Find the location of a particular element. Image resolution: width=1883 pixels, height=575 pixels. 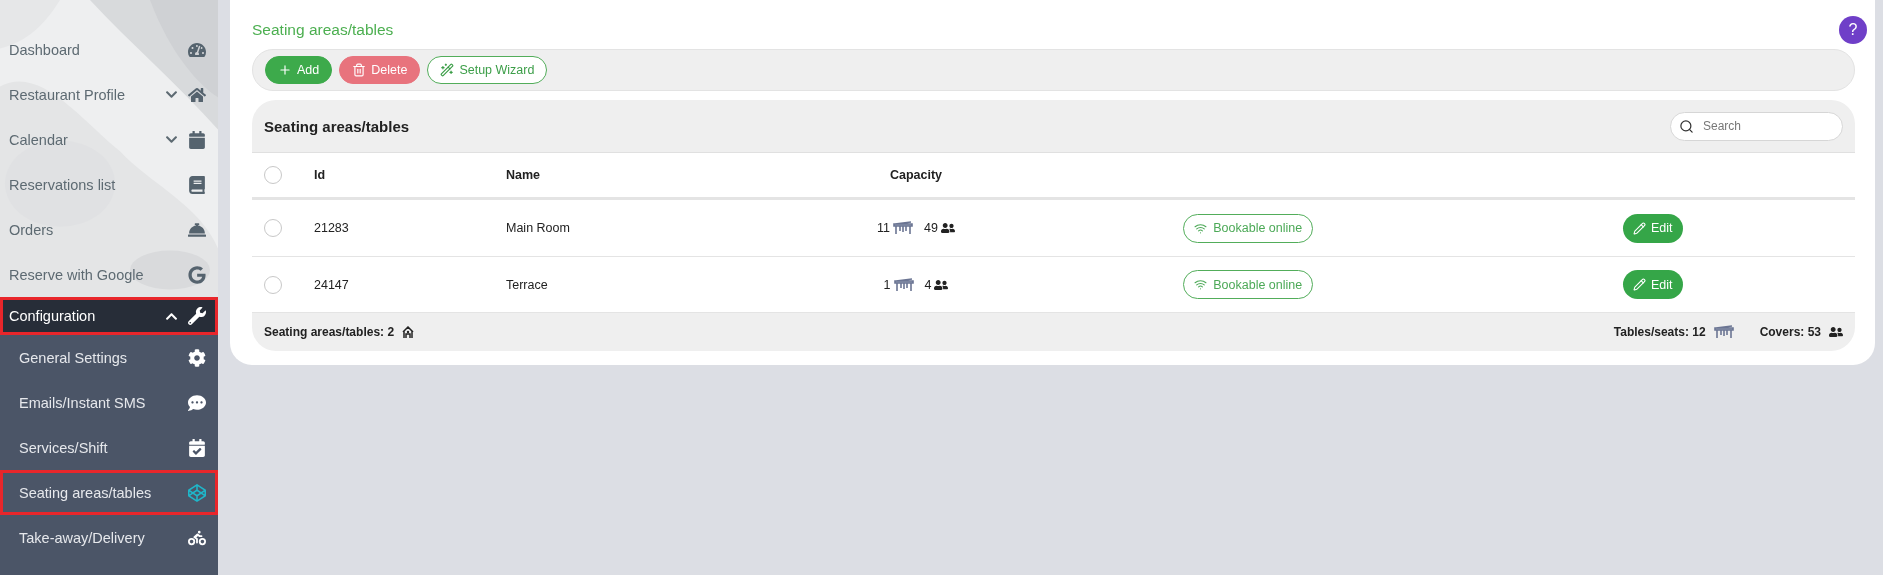

table-cell-text: Terrace is located at coordinates (527, 284).